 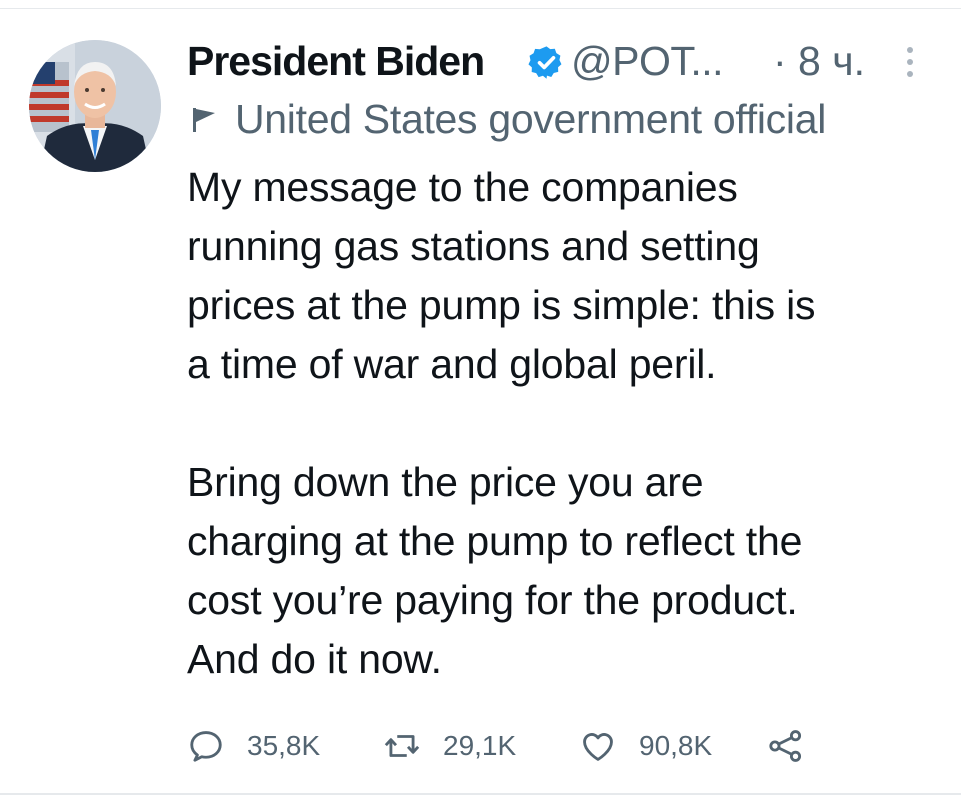 What do you see at coordinates (480, 745) in the screenshot?
I see `retweet-count: 29,1K` at bounding box center [480, 745].